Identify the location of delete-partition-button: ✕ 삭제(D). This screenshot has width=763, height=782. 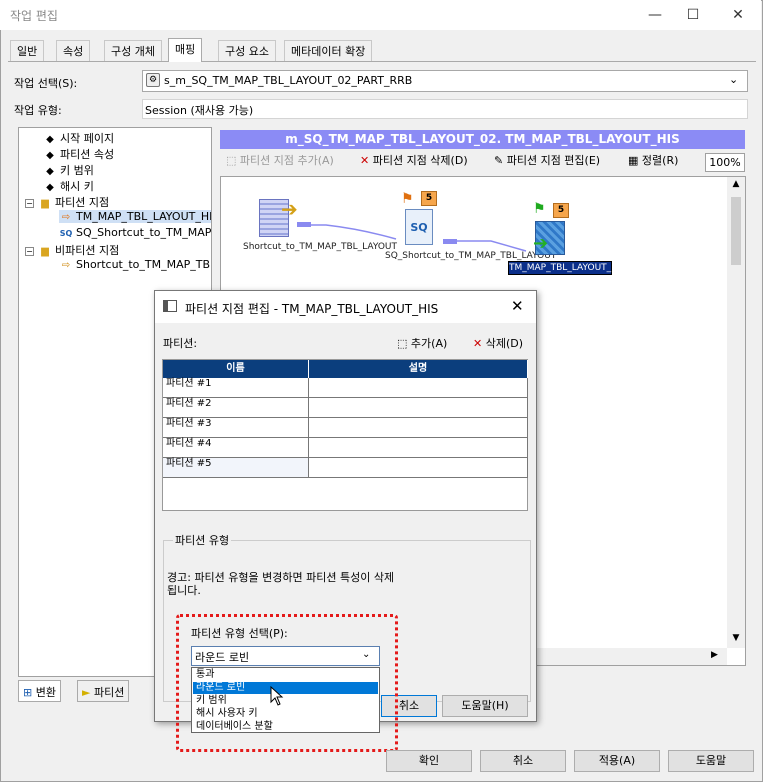
(498, 343).